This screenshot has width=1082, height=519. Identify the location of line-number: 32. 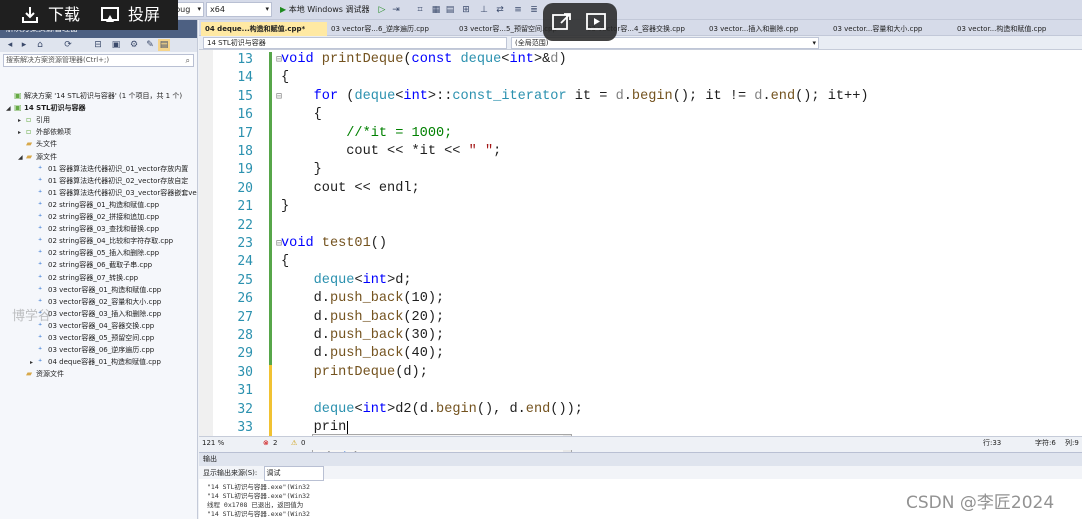
(245, 409).